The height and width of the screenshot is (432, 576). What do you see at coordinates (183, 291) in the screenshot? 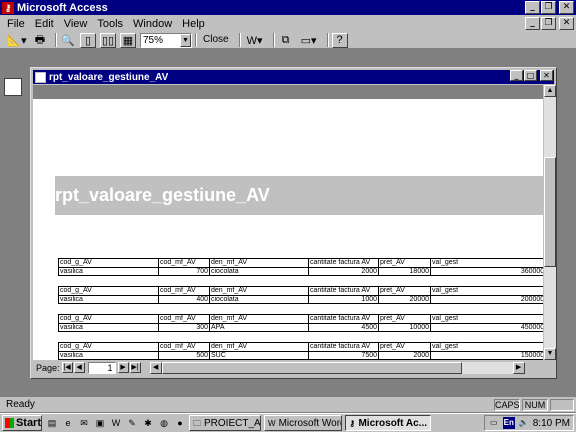
I see `column-header: cod_mf_AV` at bounding box center [183, 291].